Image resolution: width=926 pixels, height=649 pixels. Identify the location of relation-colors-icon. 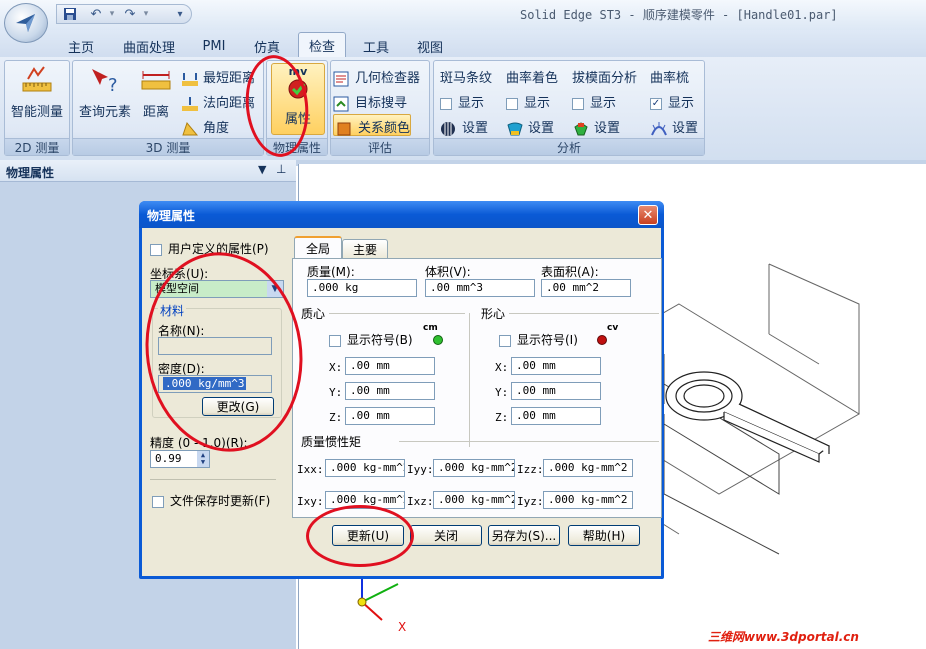
(345, 129).